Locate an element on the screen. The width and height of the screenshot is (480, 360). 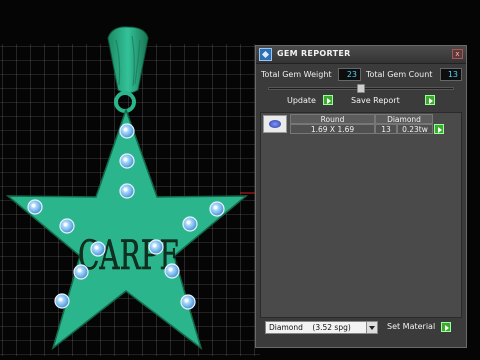
material-selected-value: Diamond (3.52 spg) is located at coordinates (310, 327).